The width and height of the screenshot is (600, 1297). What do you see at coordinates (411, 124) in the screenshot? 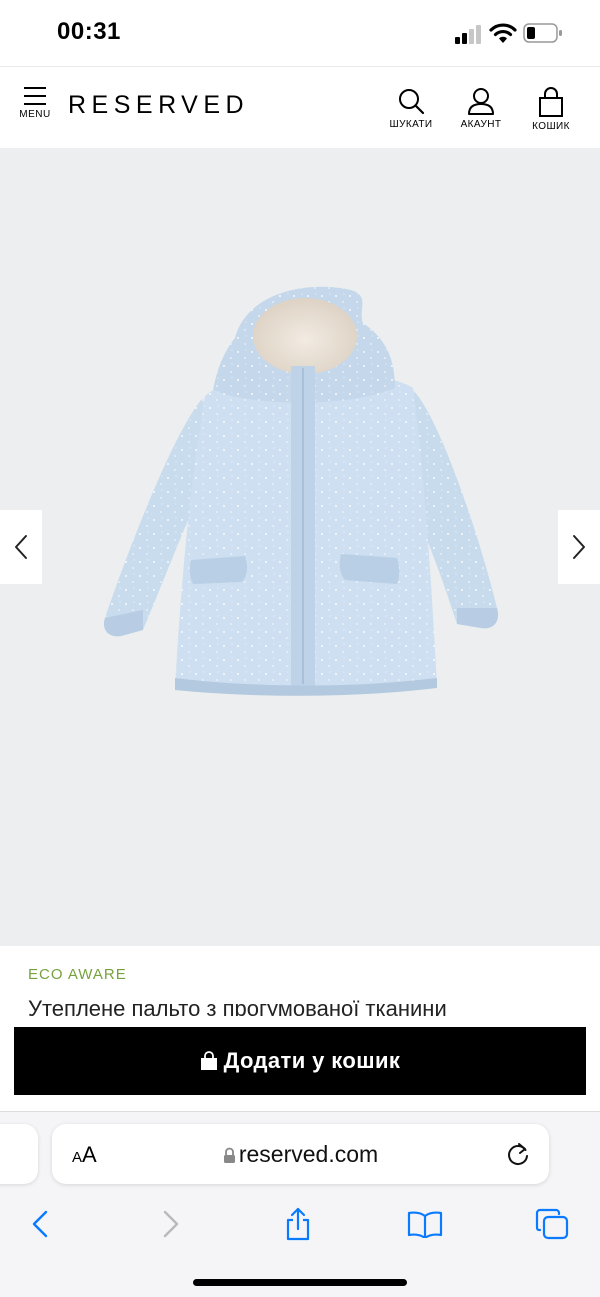
I see `search-label: ШУКАТИ` at bounding box center [411, 124].